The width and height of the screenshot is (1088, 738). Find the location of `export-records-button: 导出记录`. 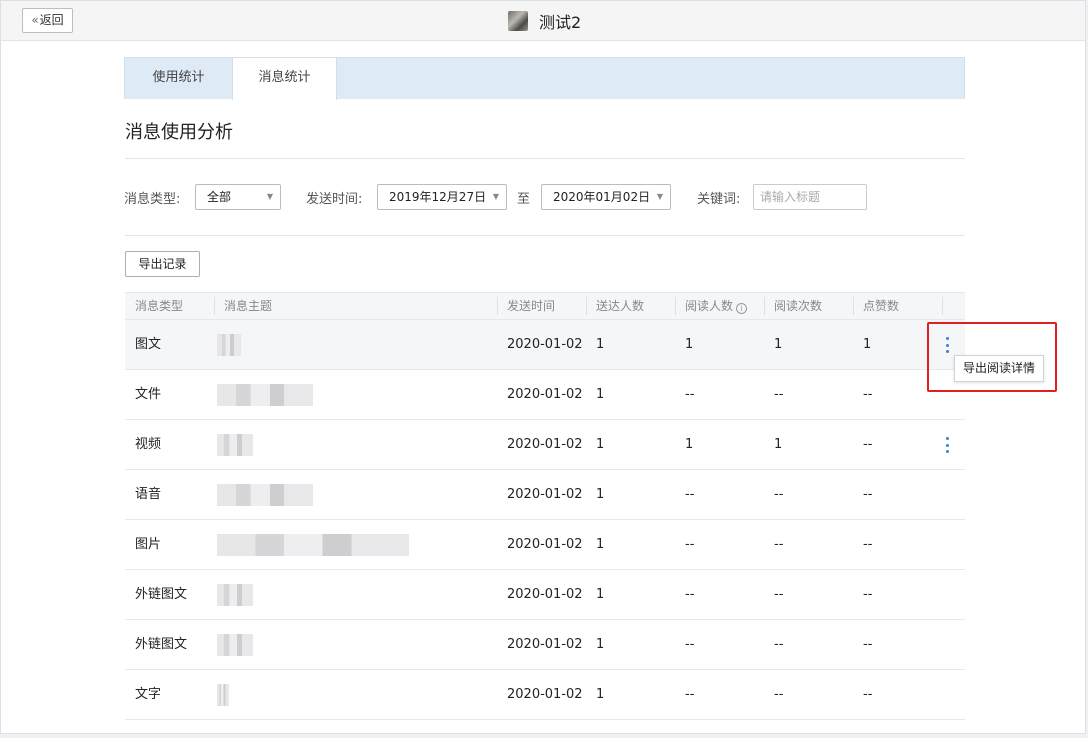

export-records-button: 导出记录 is located at coordinates (162, 264).